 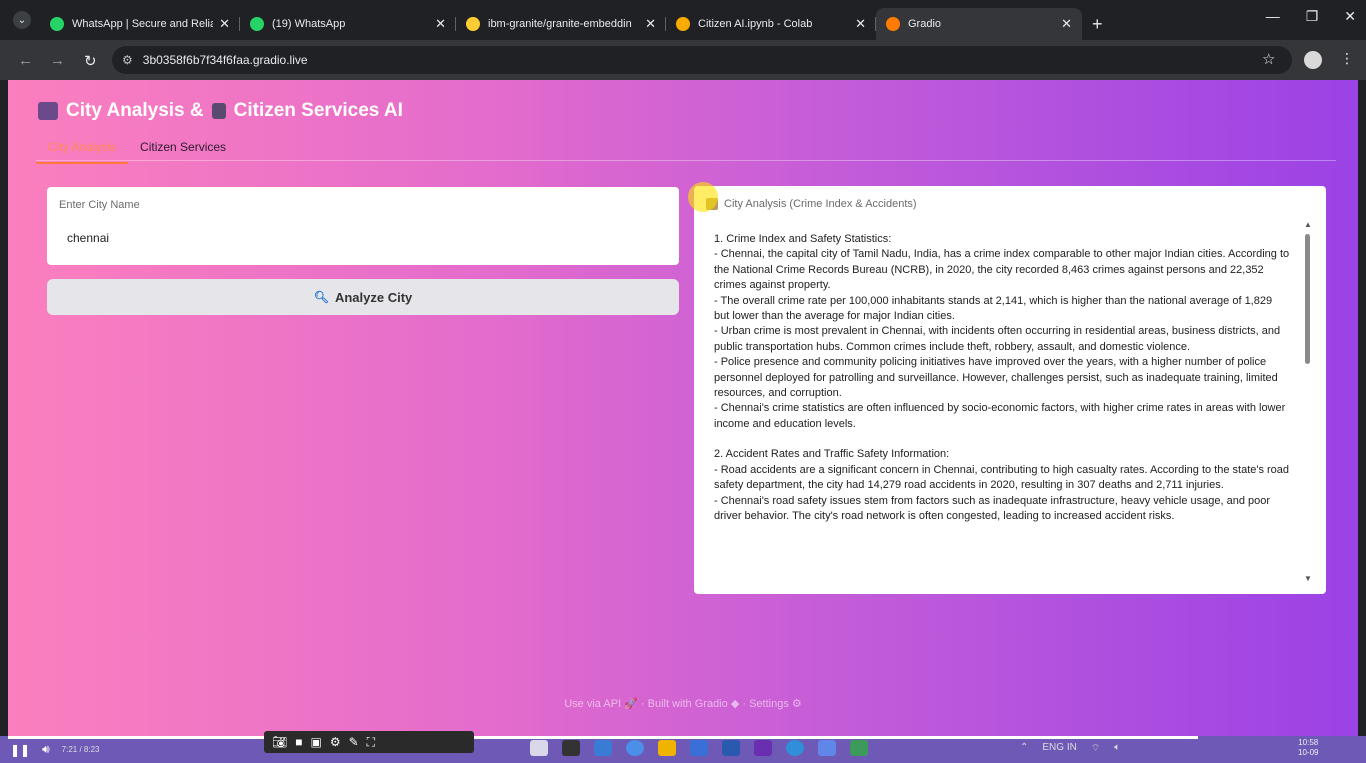 What do you see at coordinates (796, 704) in the screenshot?
I see `settings-gear-icon: ⚙` at bounding box center [796, 704].